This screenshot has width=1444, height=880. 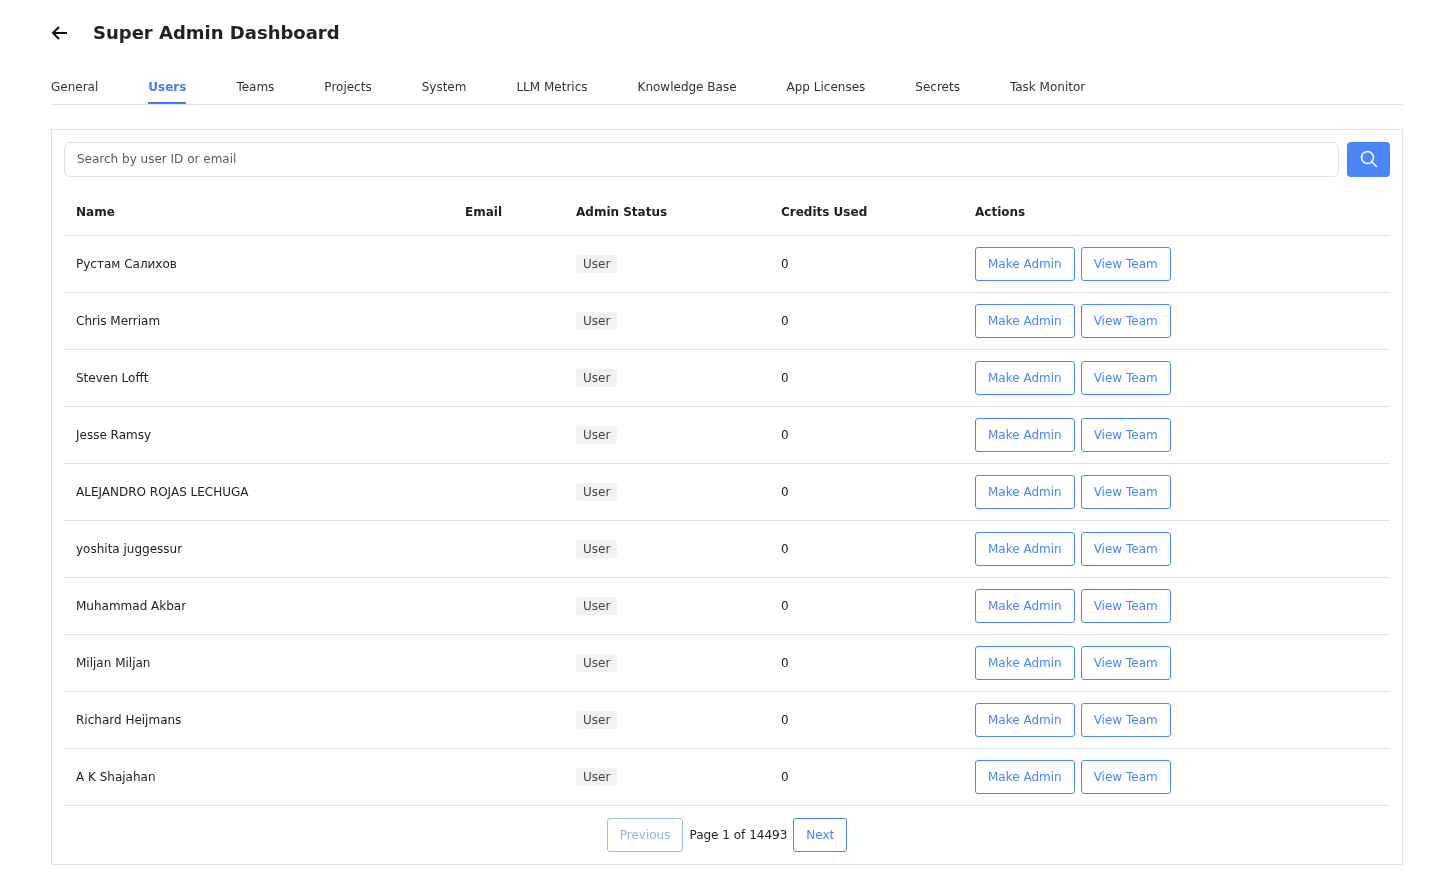 What do you see at coordinates (866, 212) in the screenshot?
I see `column-header: Credits Used` at bounding box center [866, 212].